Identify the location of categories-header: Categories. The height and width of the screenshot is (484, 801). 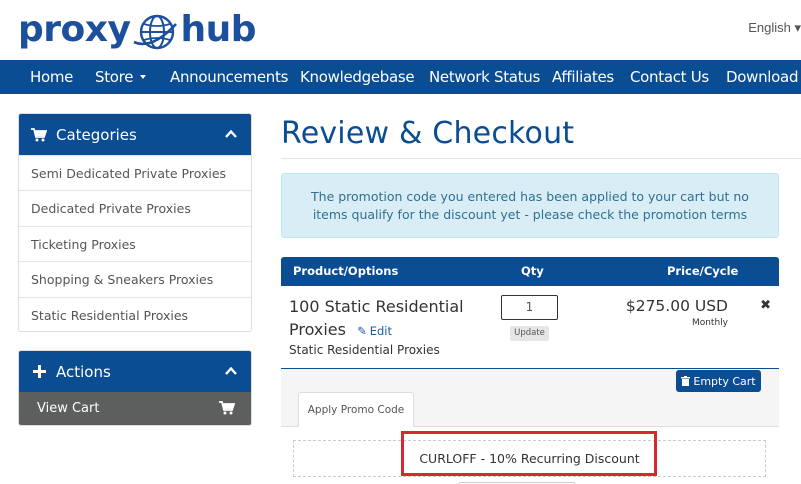
(135, 134).